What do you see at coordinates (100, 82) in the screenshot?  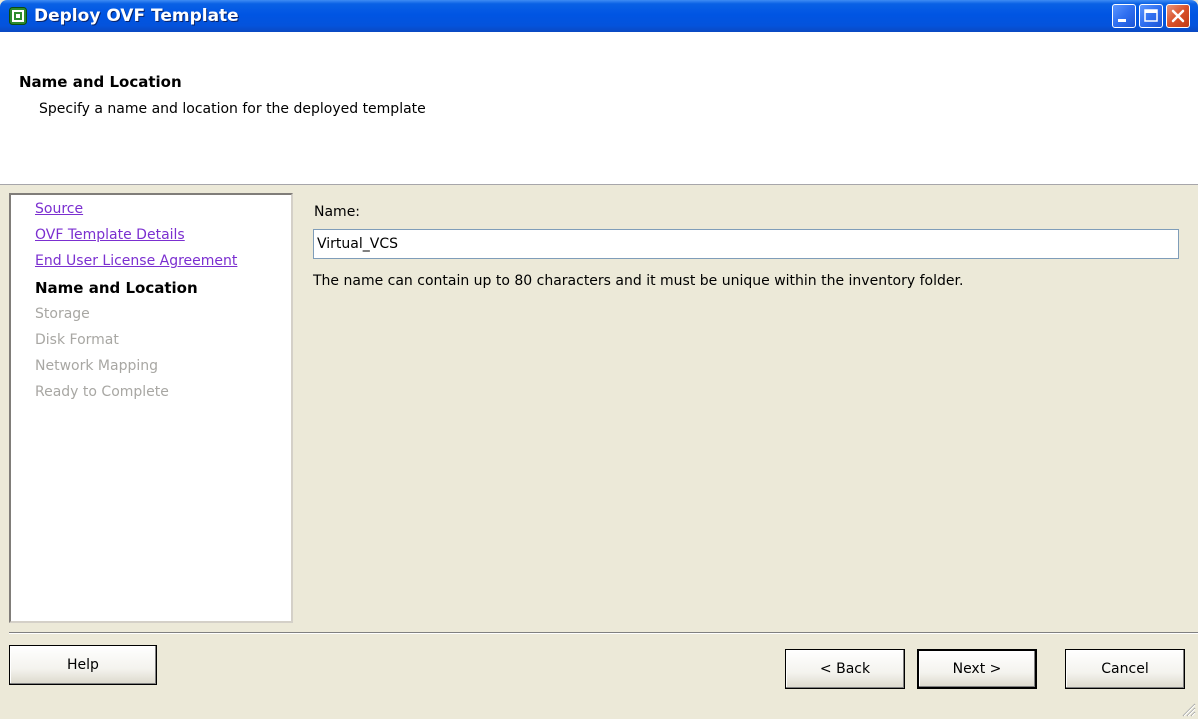 I see `page-title: Name and Location` at bounding box center [100, 82].